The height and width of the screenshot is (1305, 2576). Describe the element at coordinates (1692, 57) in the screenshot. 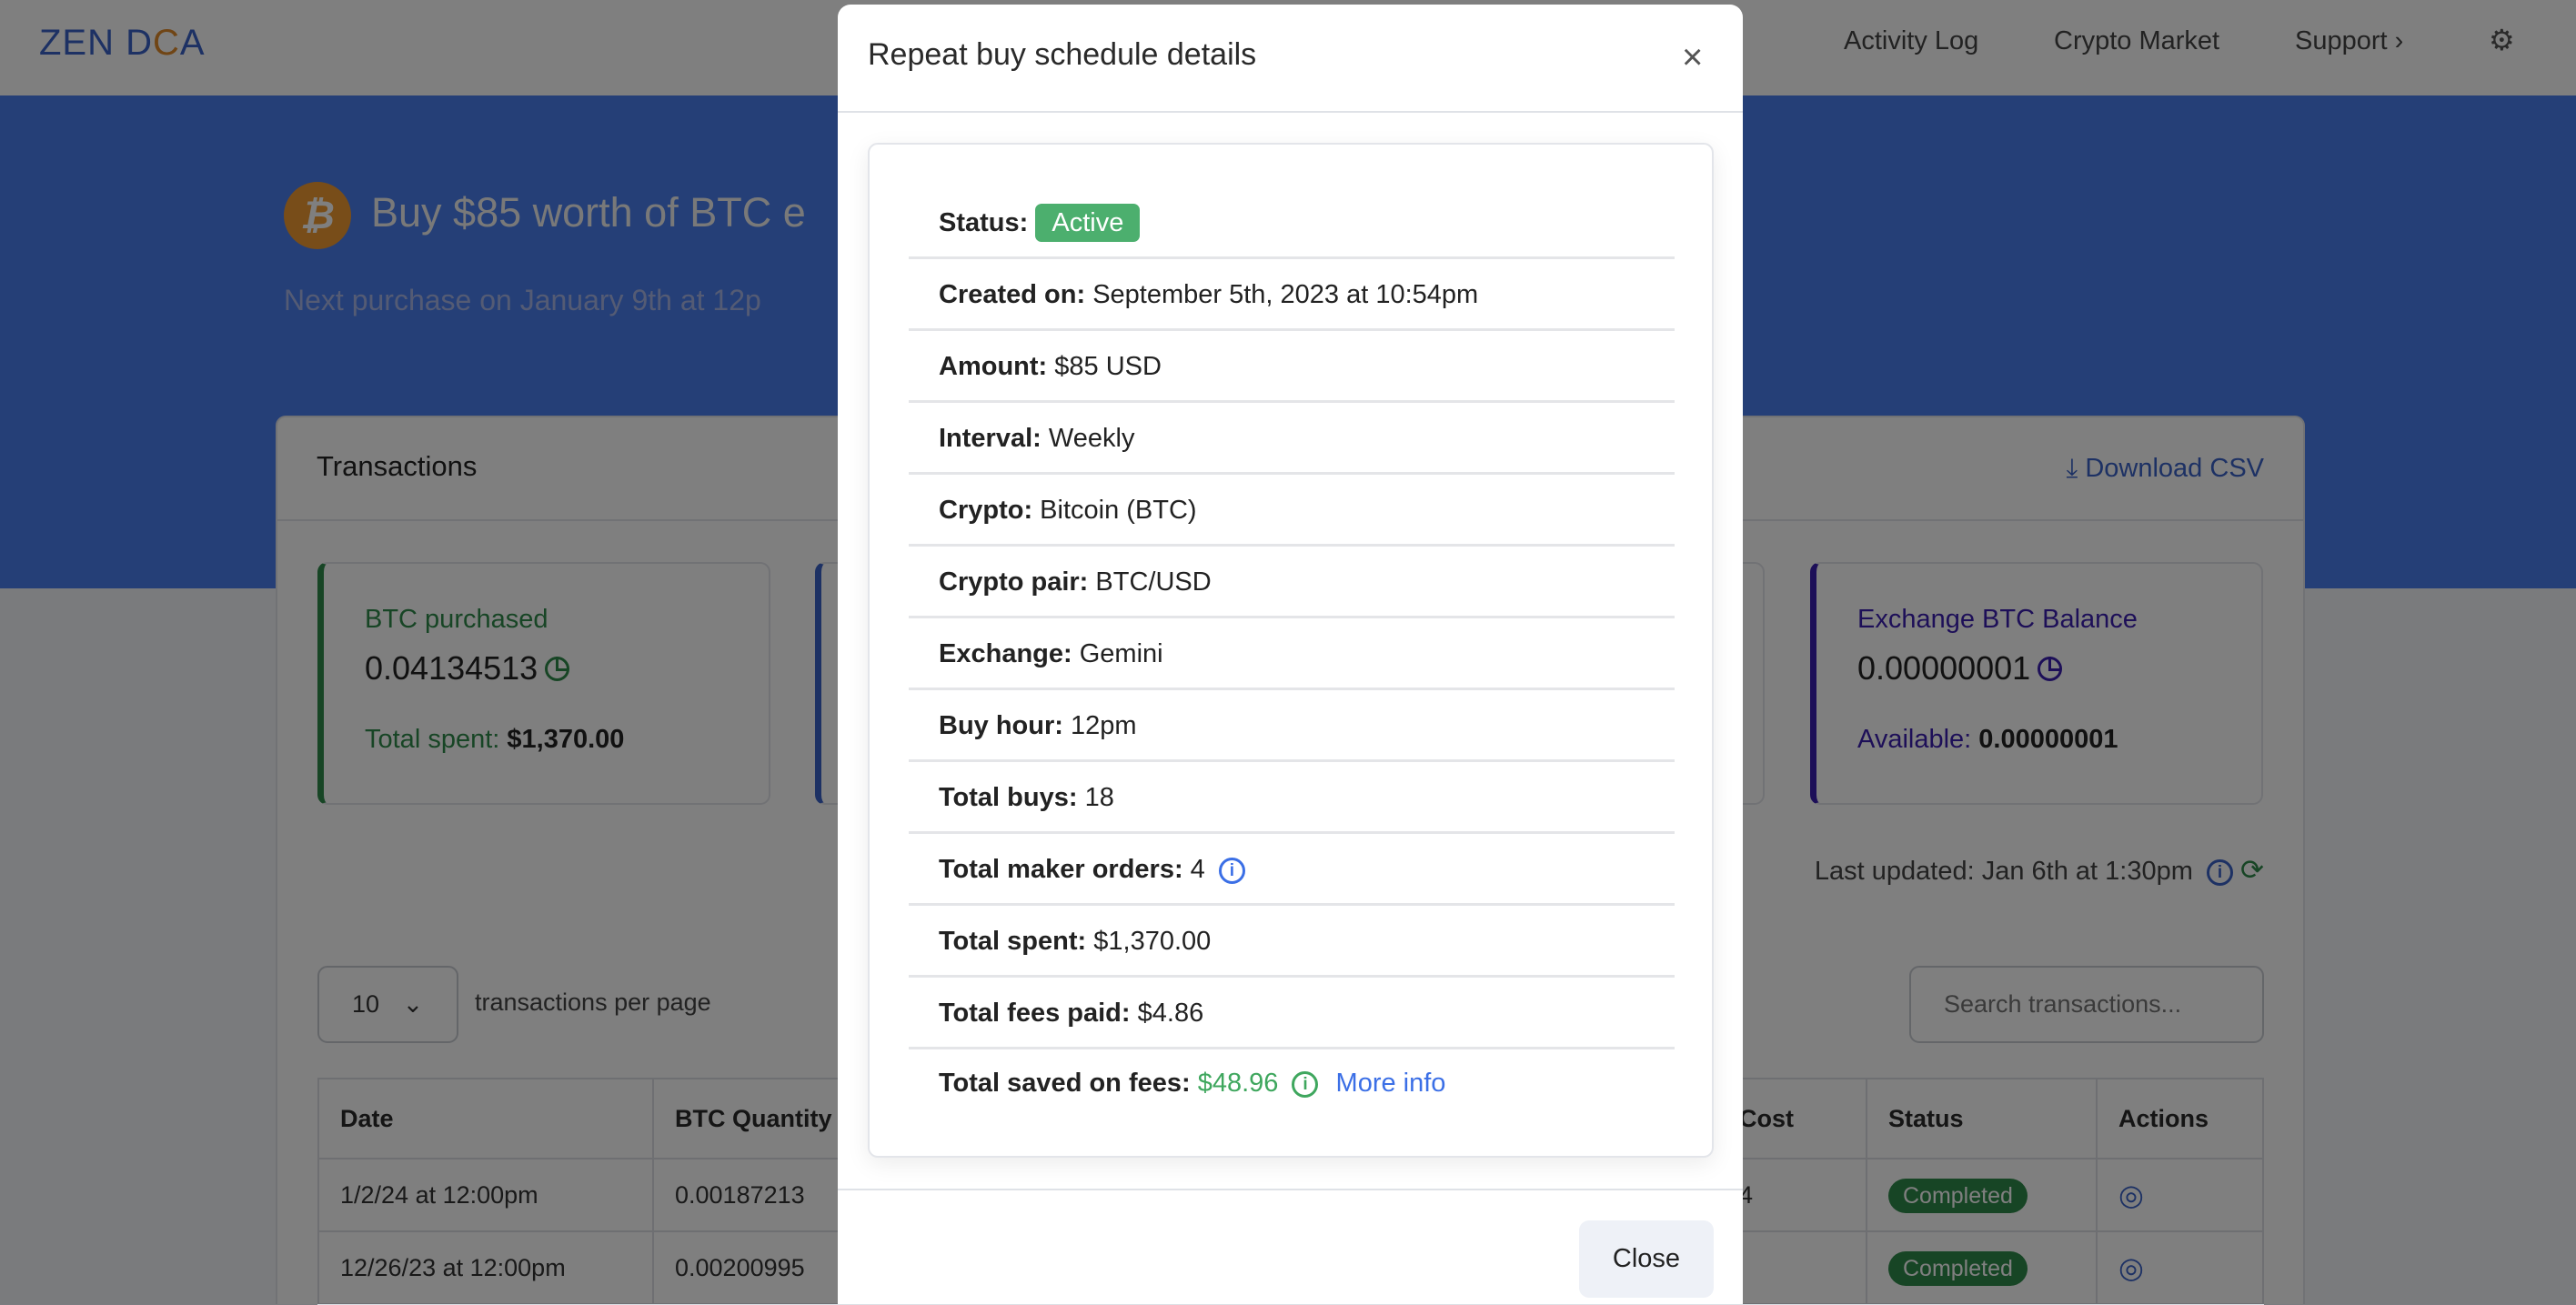

I see `close-icon: ×` at that location.